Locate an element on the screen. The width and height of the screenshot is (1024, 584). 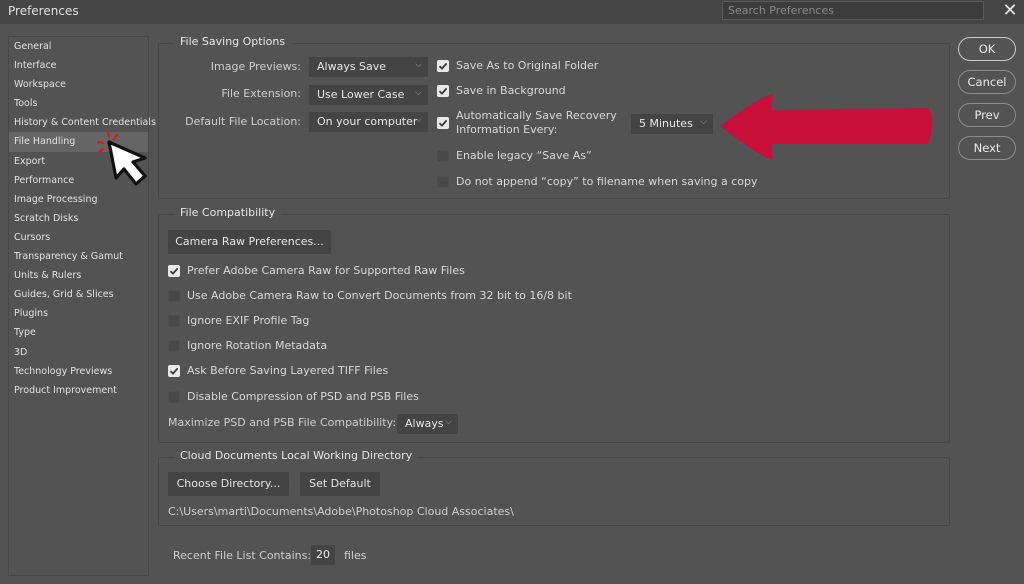
file-extension-value: Use Lower Case is located at coordinates (361, 94).